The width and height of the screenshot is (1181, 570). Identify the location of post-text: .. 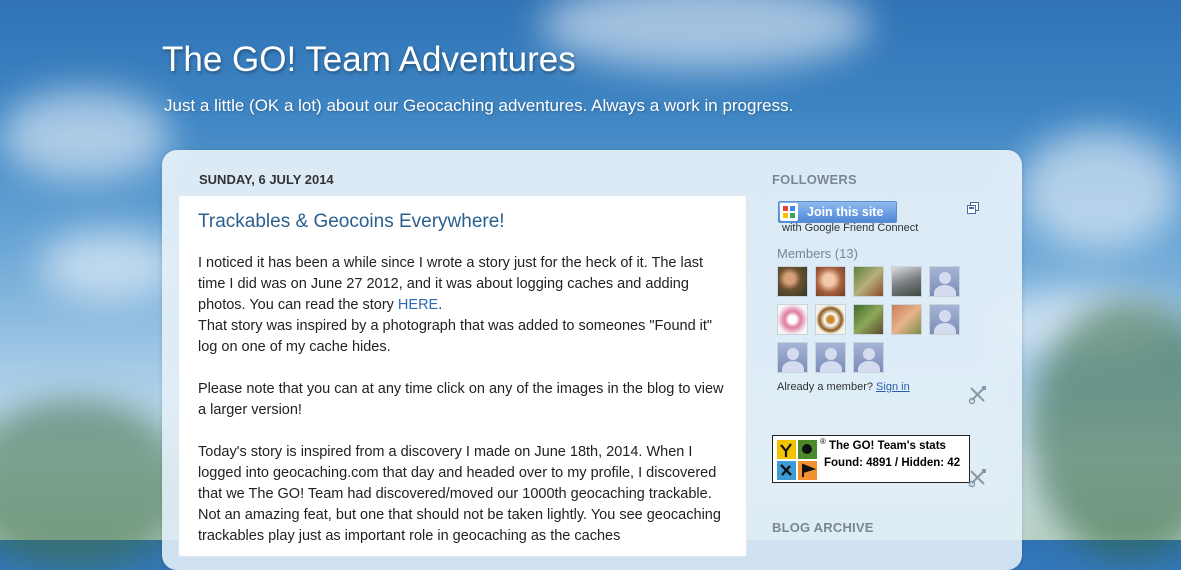
(440, 305).